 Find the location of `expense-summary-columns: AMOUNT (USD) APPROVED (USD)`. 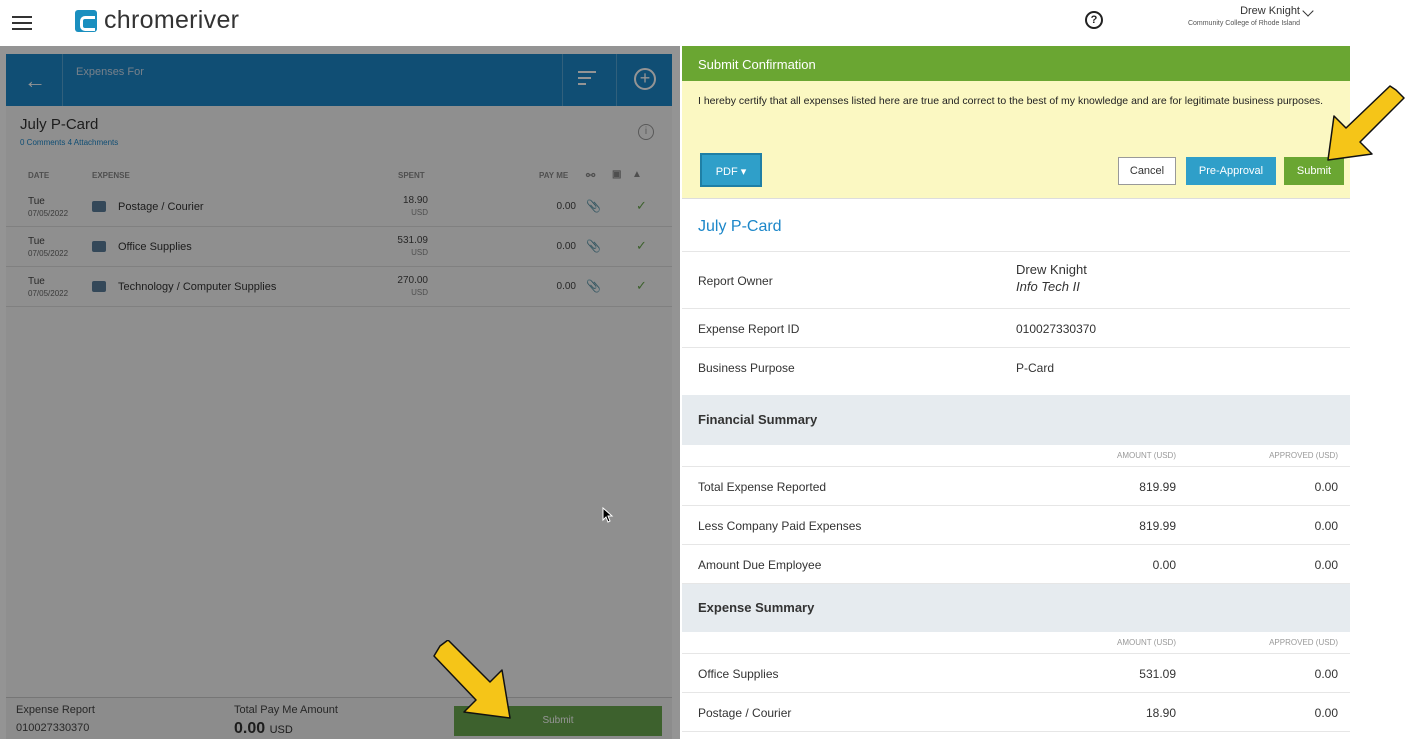

expense-summary-columns: AMOUNT (USD) APPROVED (USD) is located at coordinates (1016, 643).